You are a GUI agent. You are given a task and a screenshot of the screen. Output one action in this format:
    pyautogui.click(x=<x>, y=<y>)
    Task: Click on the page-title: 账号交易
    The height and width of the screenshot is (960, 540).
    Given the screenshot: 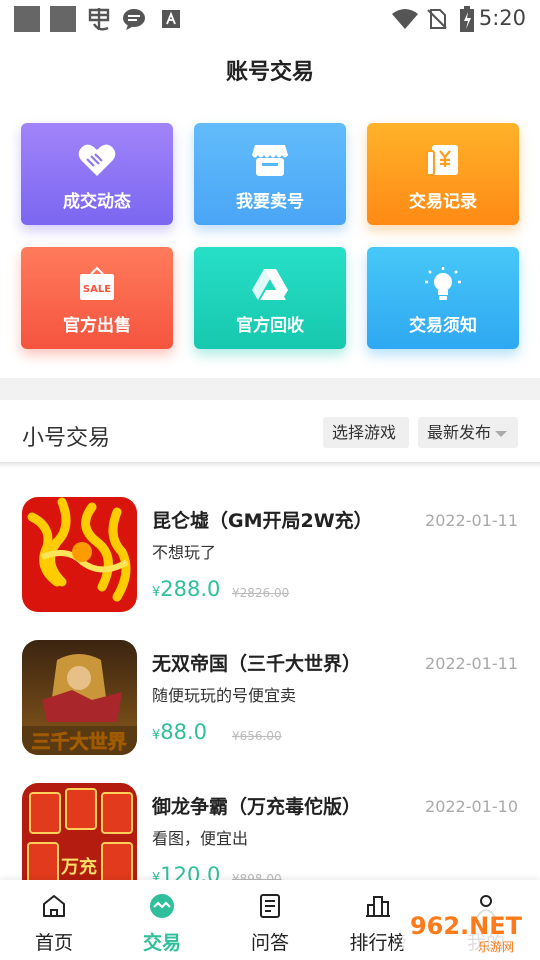 What is the action you would take?
    pyautogui.click(x=269, y=72)
    